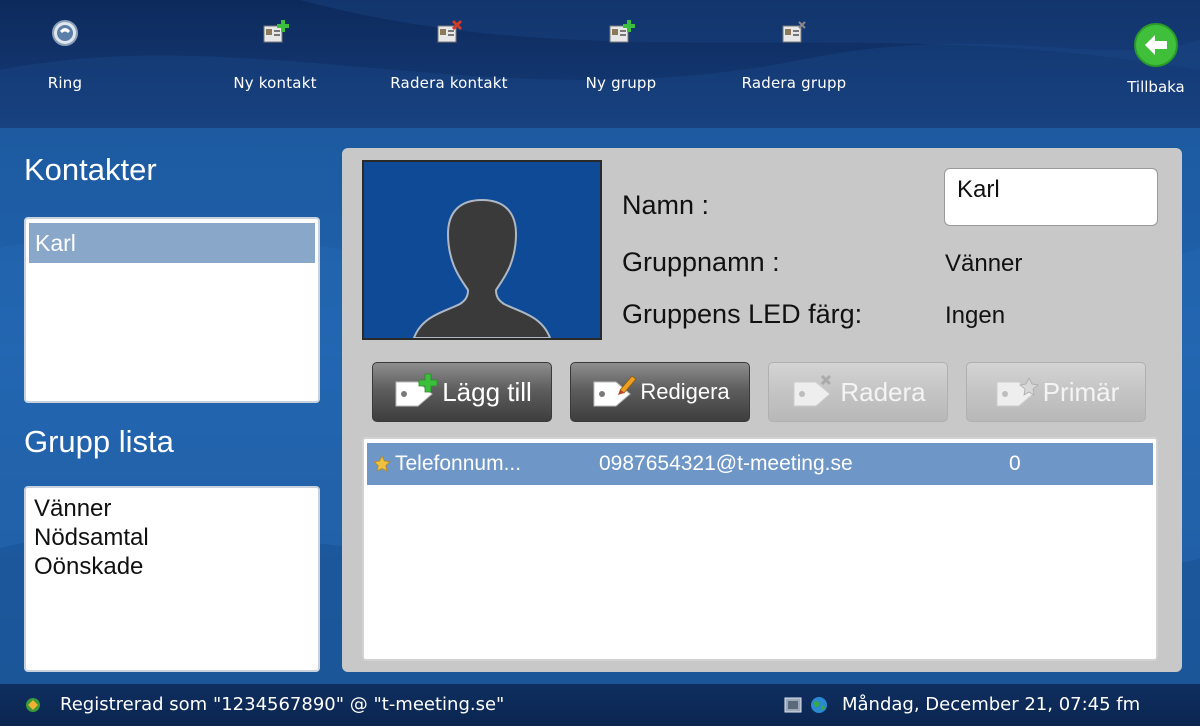 This screenshot has width=1200, height=726. What do you see at coordinates (176, 537) in the screenshot?
I see `group-item-nodsamtal: Nödsamtal` at bounding box center [176, 537].